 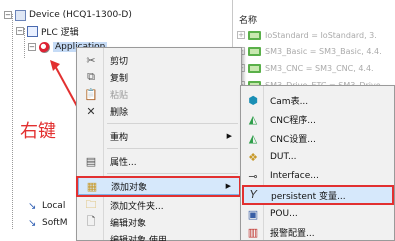 I want to click on tree-node-local: ↘ Local, so click(x=46, y=206).